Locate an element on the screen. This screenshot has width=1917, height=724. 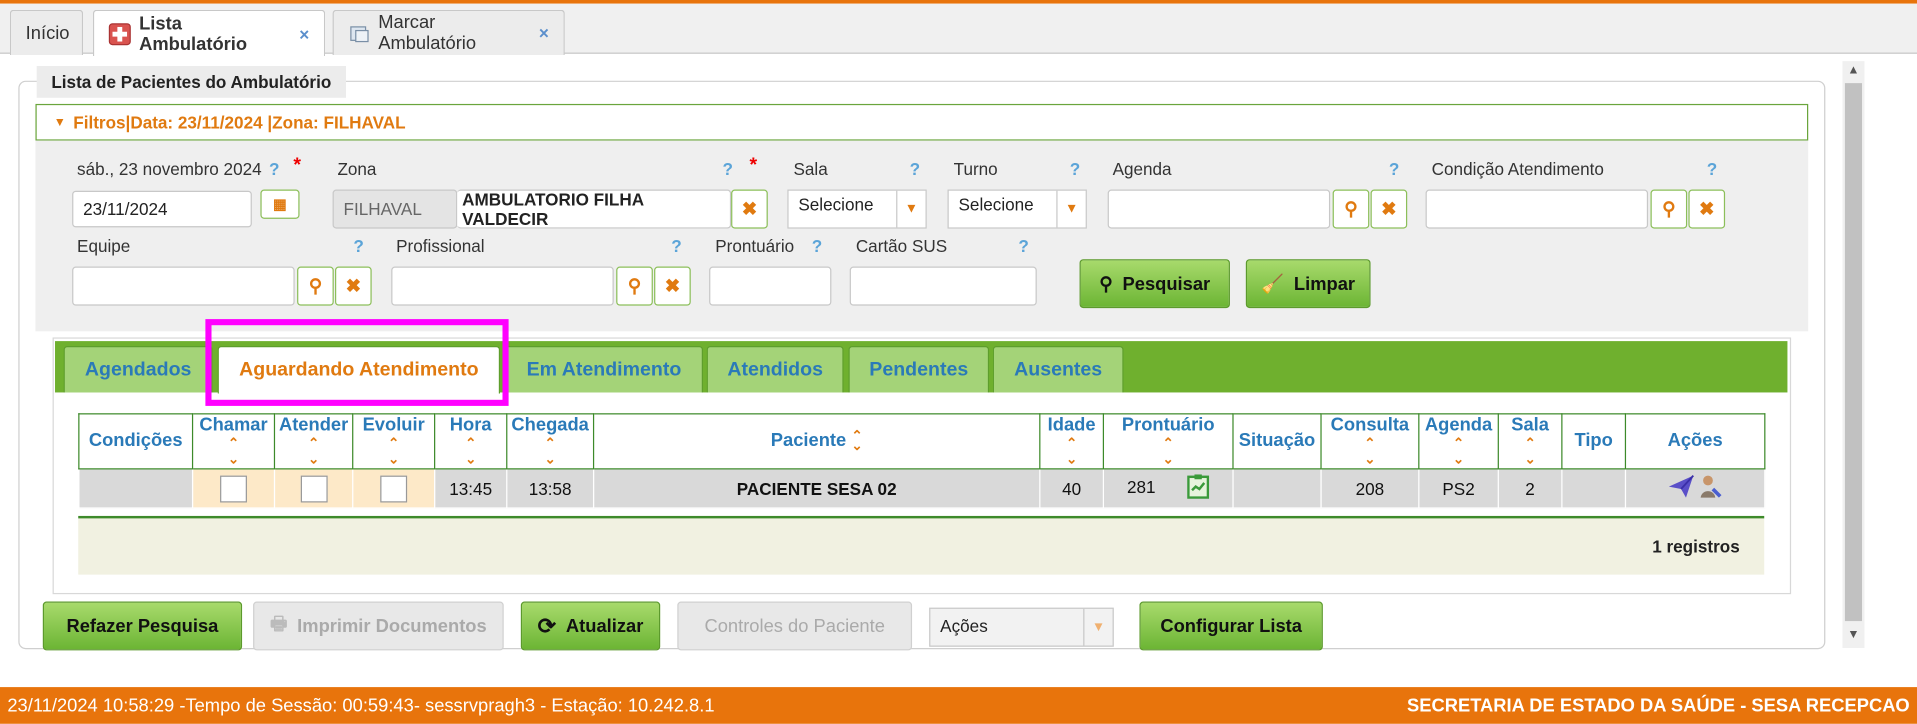
clear-condicao-button: ✖ is located at coordinates (1707, 209).